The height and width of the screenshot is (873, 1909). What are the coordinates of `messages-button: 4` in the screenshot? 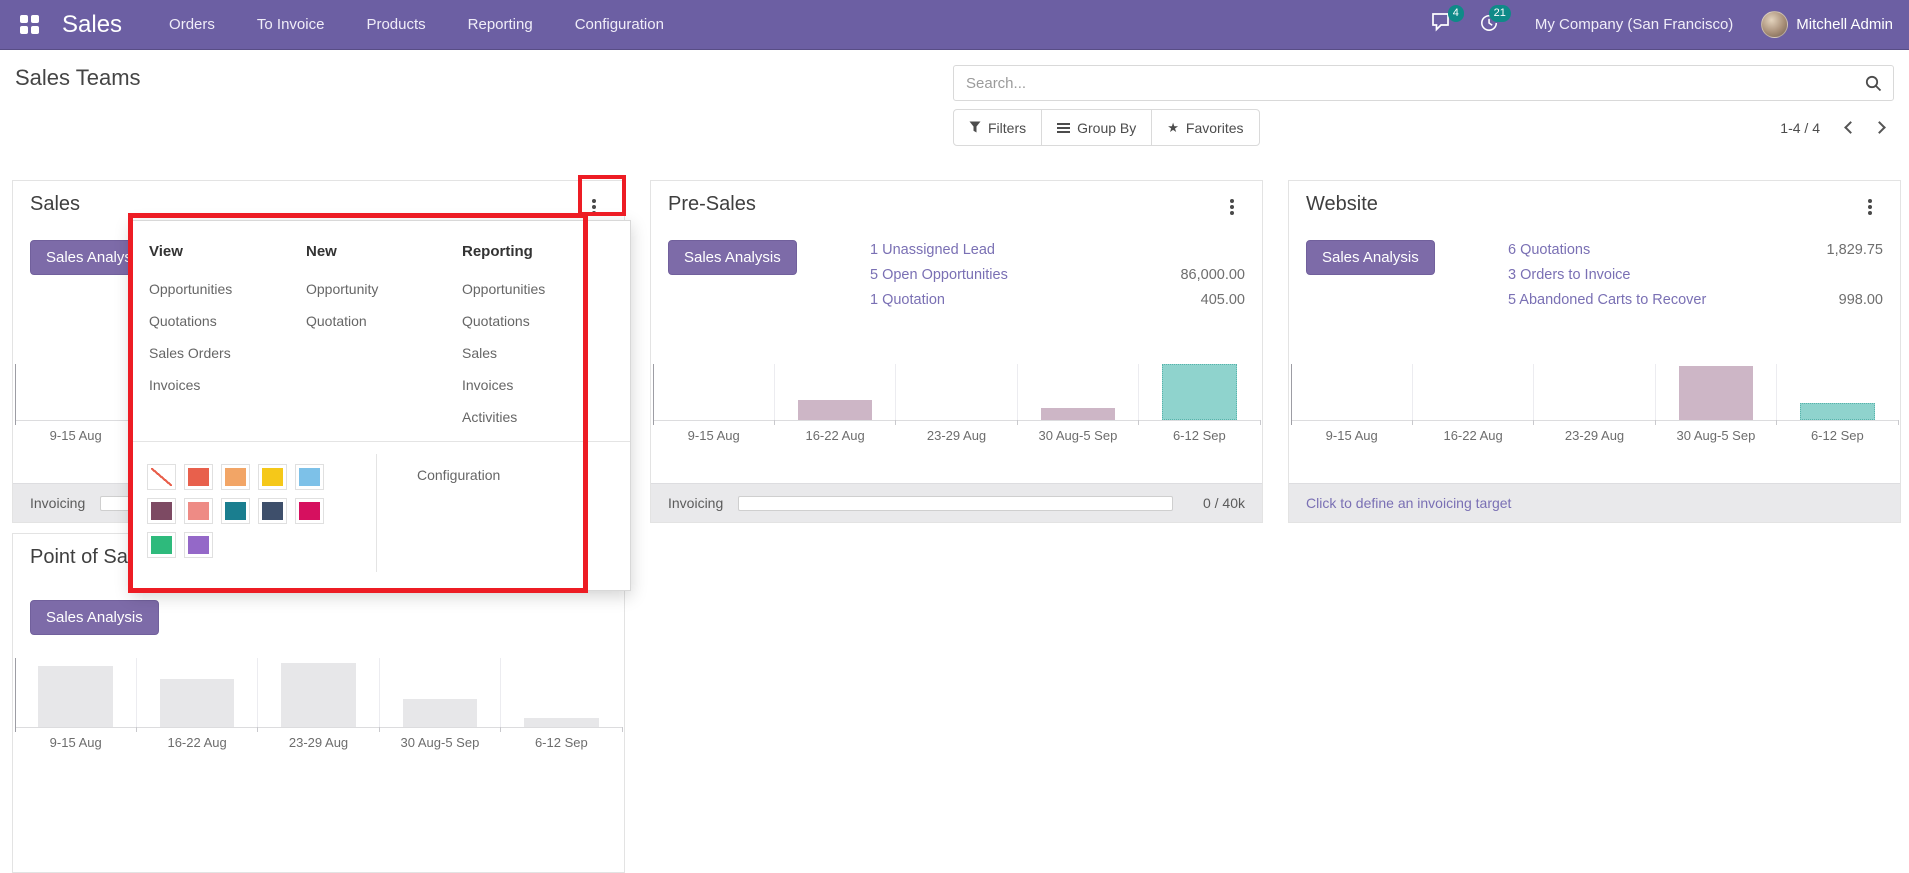 It's located at (1442, 23).